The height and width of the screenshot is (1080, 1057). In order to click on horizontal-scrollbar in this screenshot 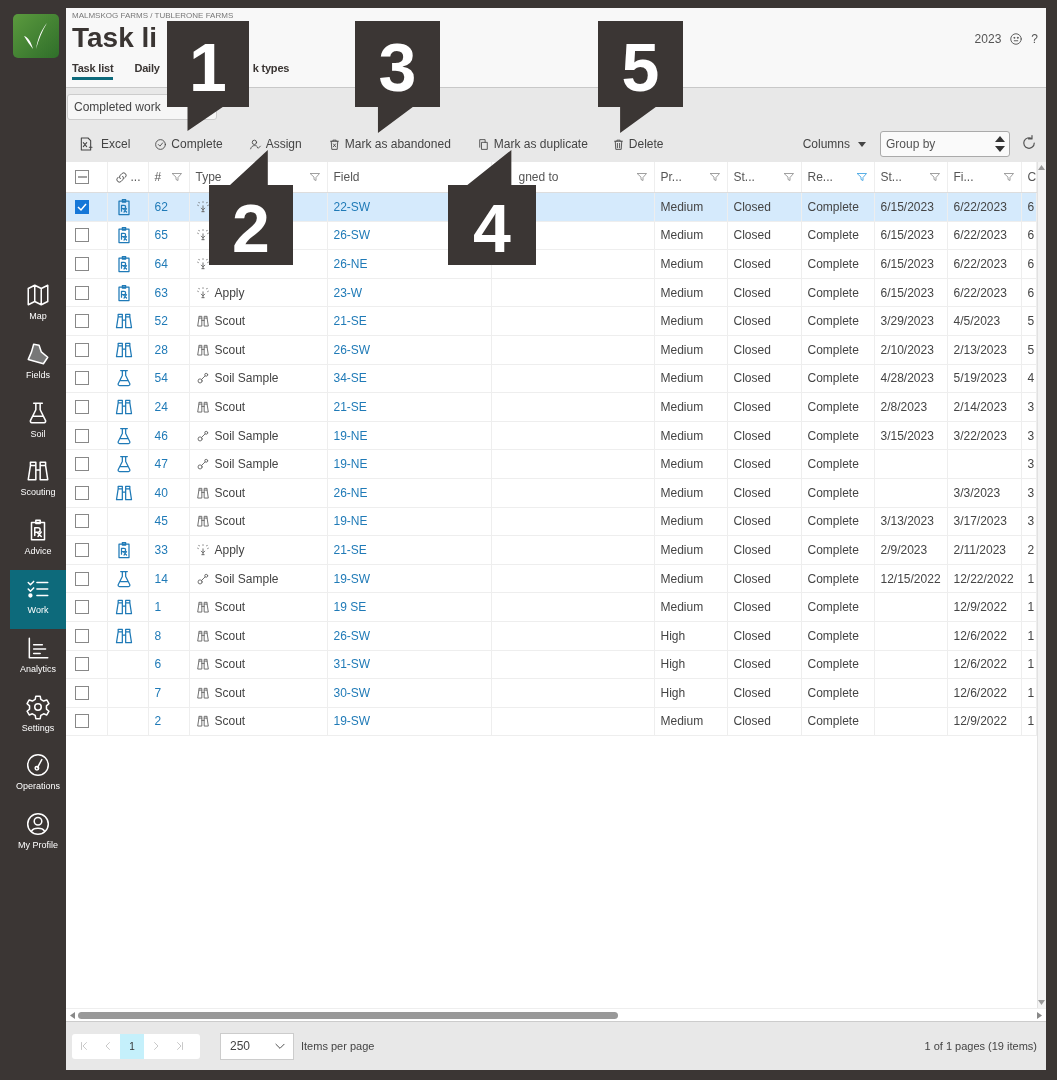, I will do `click(556, 1015)`.